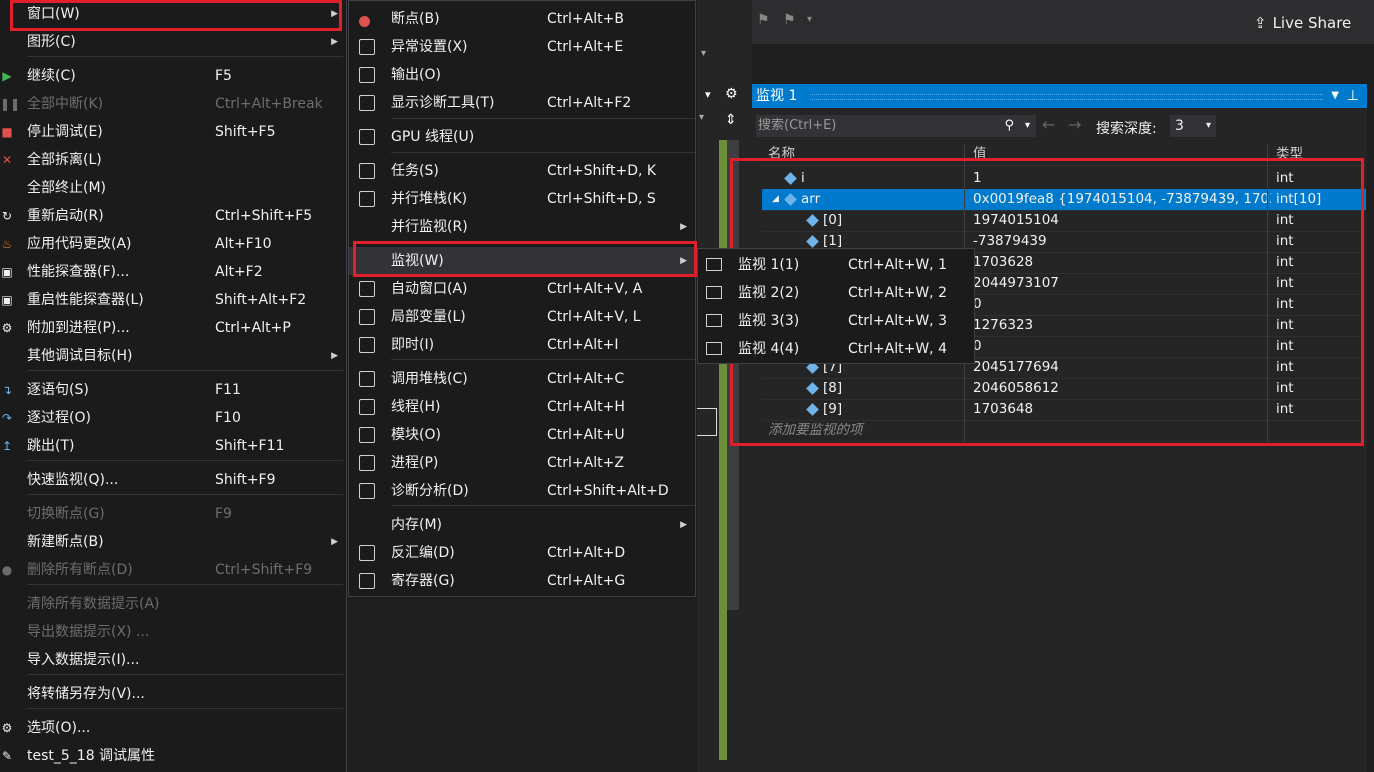  I want to click on menu-item-label: 即时(I), so click(413, 345).